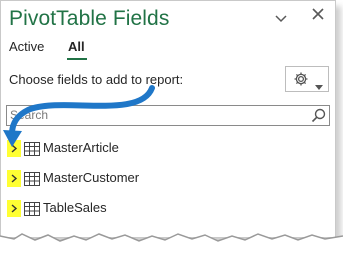  I want to click on dropdown-arrow-icon, so click(319, 86).